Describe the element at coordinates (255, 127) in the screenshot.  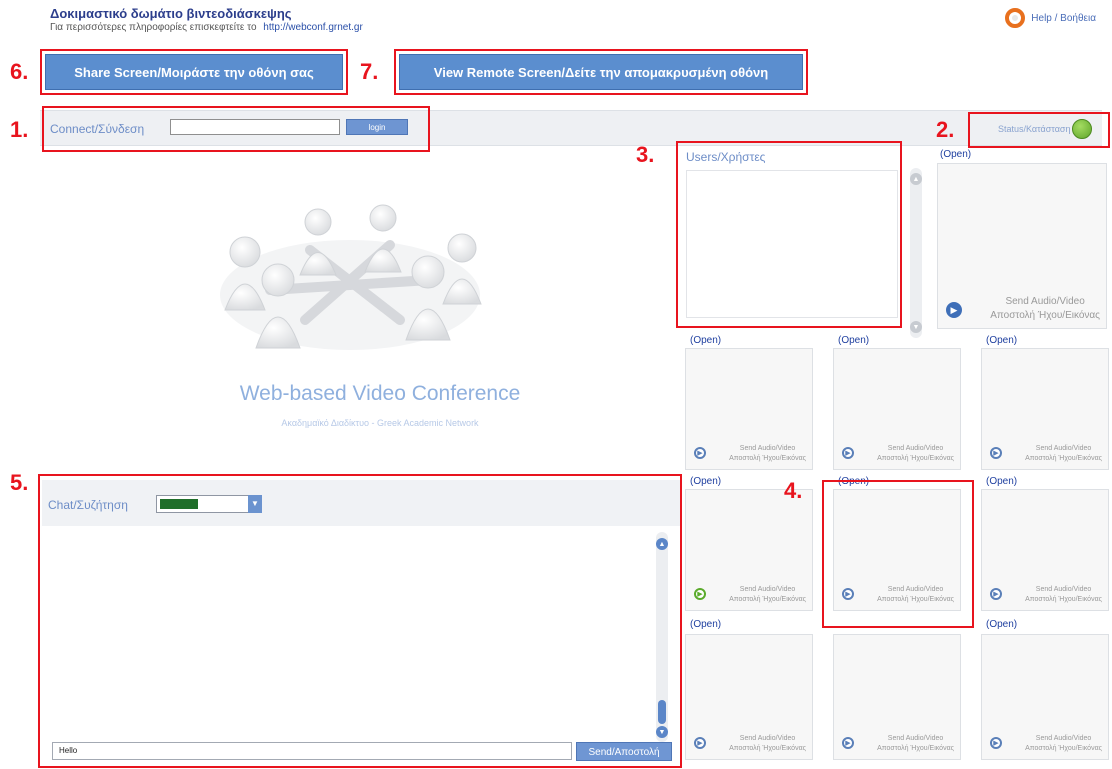
I see `connect-input` at that location.